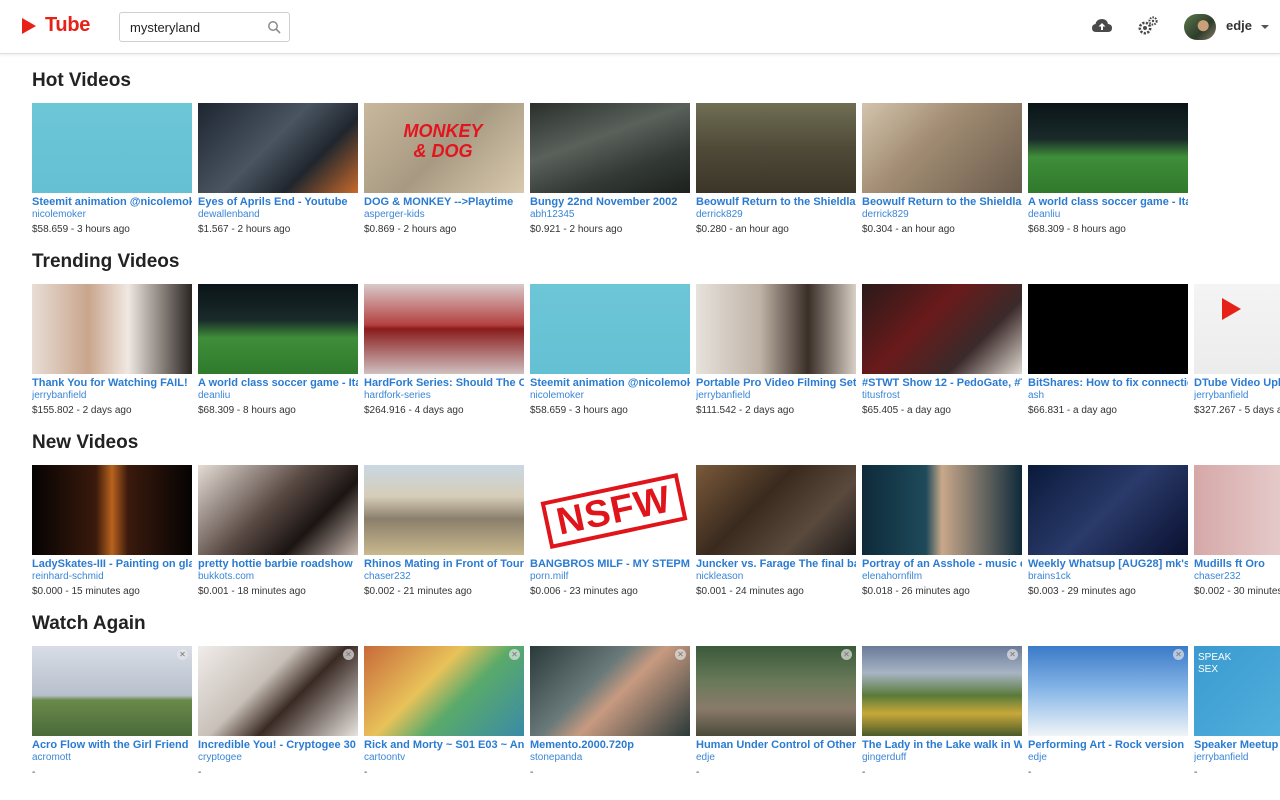 This screenshot has width=1280, height=800. What do you see at coordinates (610, 745) in the screenshot?
I see `video-title: Memento.2000.720p` at bounding box center [610, 745].